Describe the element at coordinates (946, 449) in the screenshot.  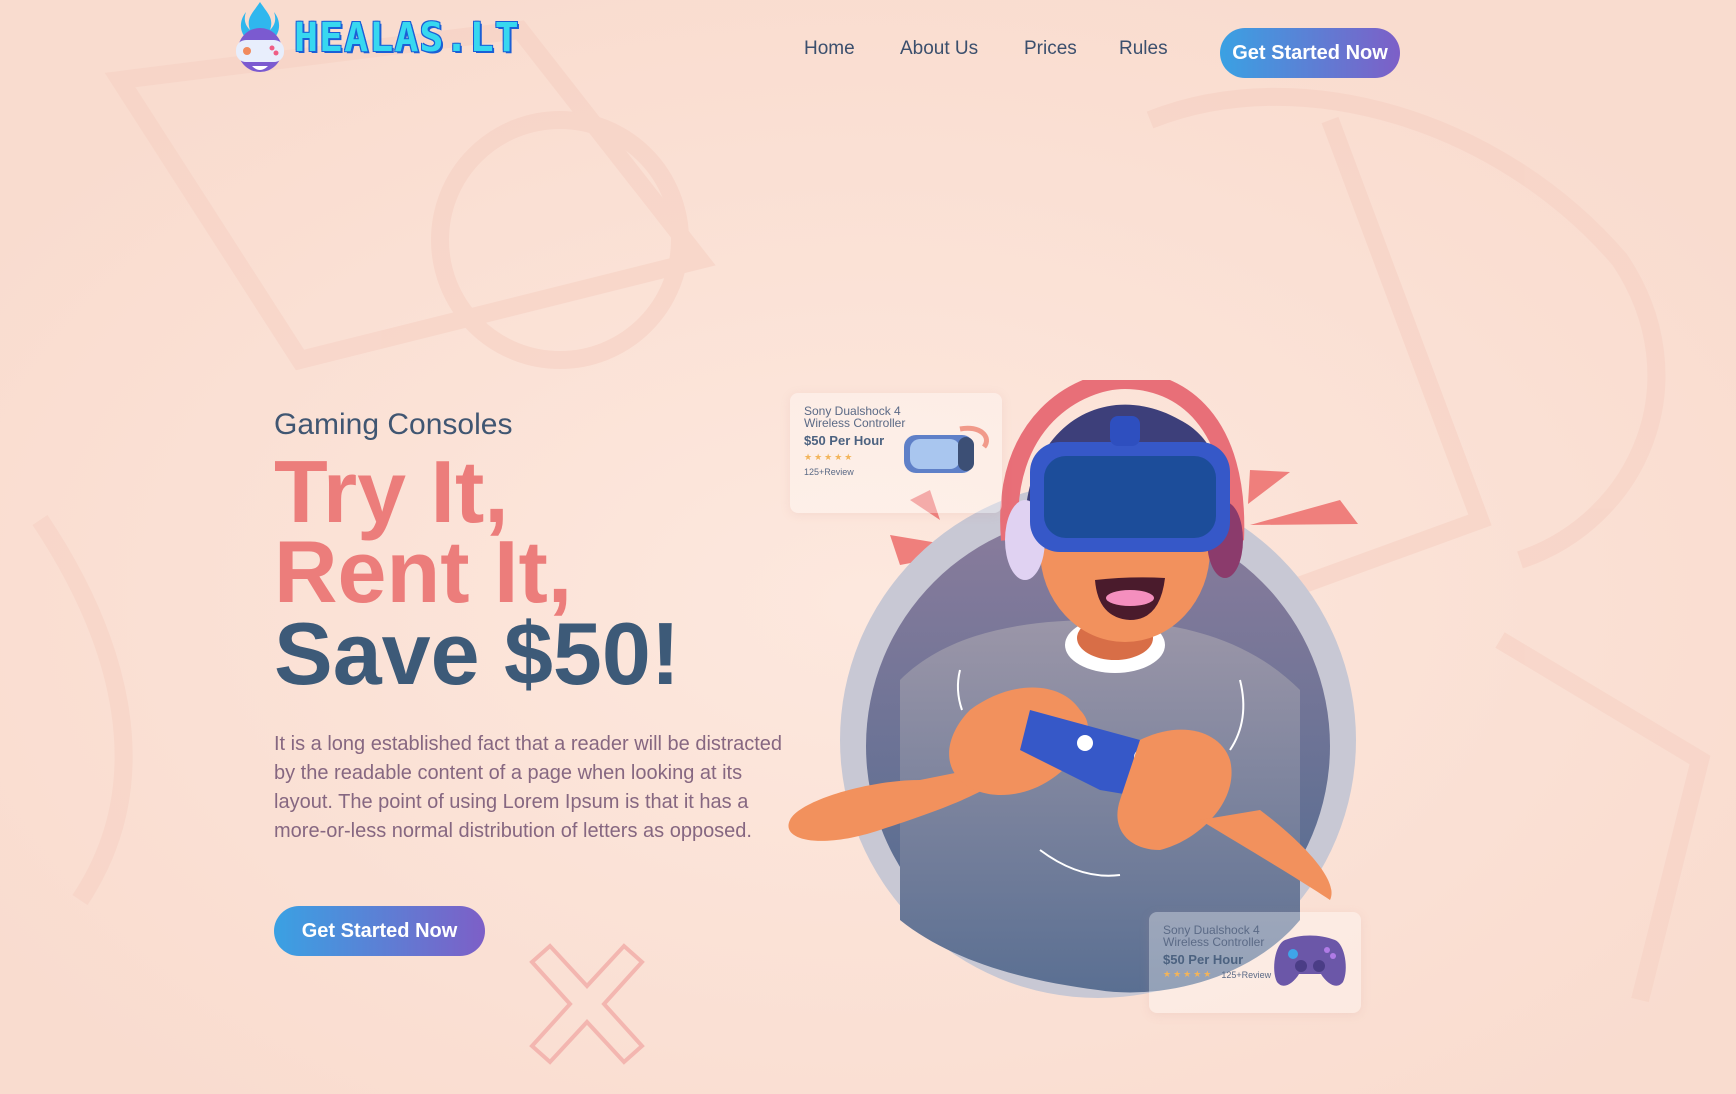
I see `vr-headset-icon` at that location.